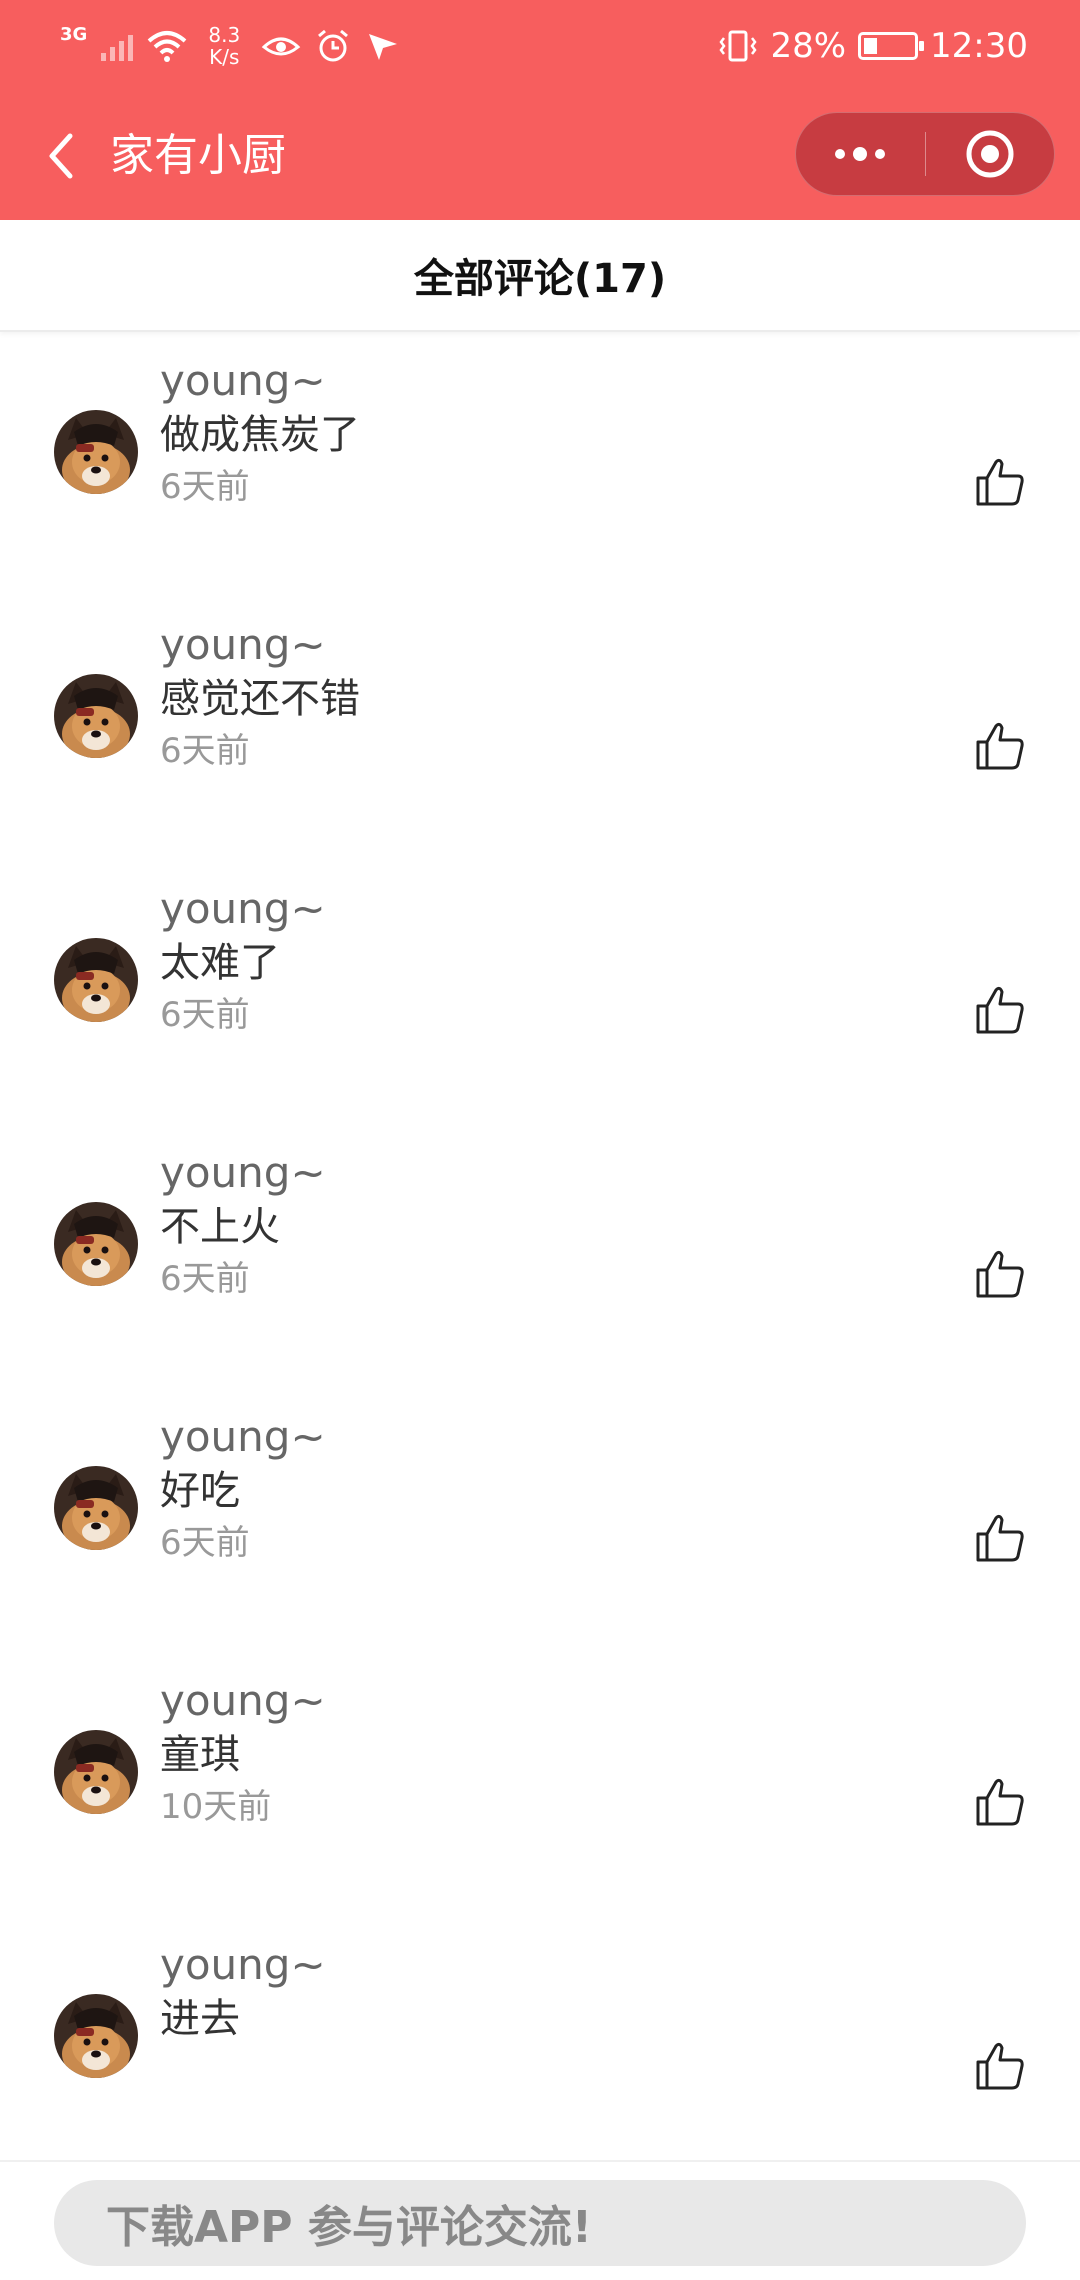  What do you see at coordinates (198, 155) in the screenshot?
I see `page-title: 家有小厨` at bounding box center [198, 155].